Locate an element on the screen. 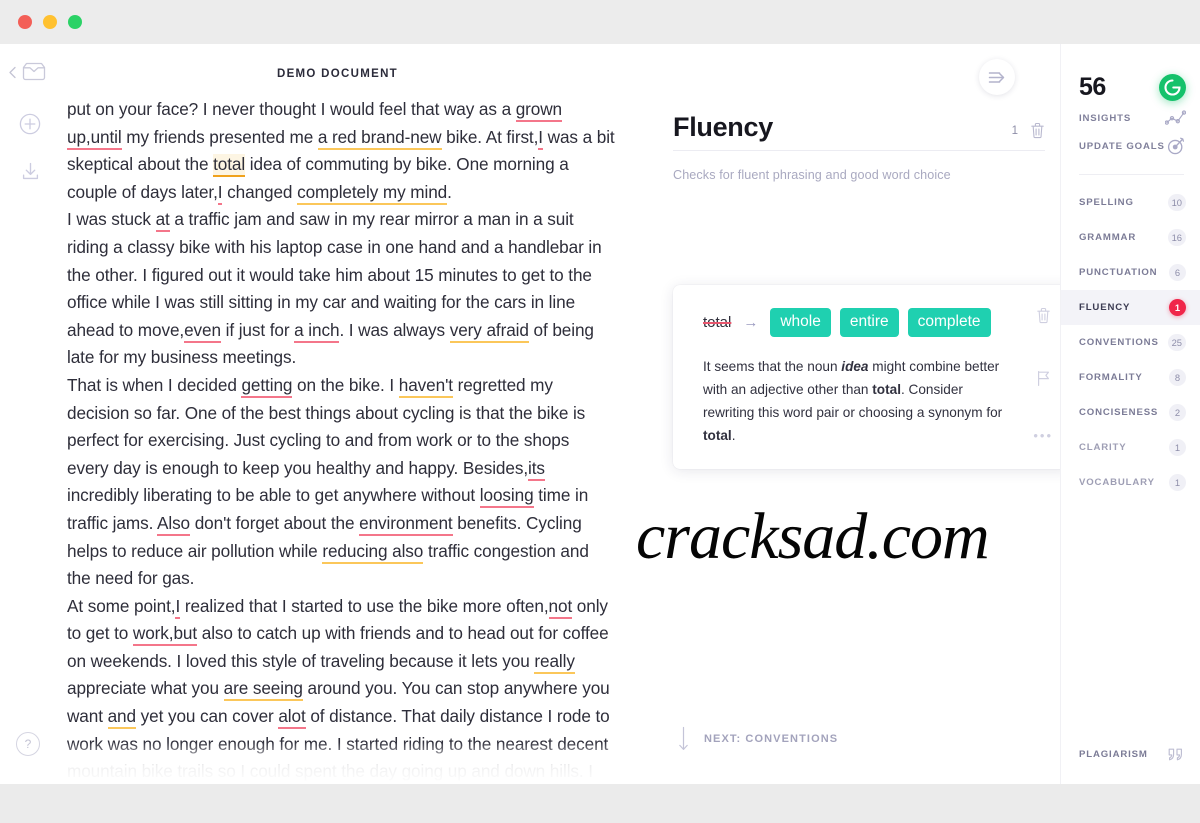 This screenshot has width=1200, height=823. category-row-label: GRAMMAR is located at coordinates (1108, 237).